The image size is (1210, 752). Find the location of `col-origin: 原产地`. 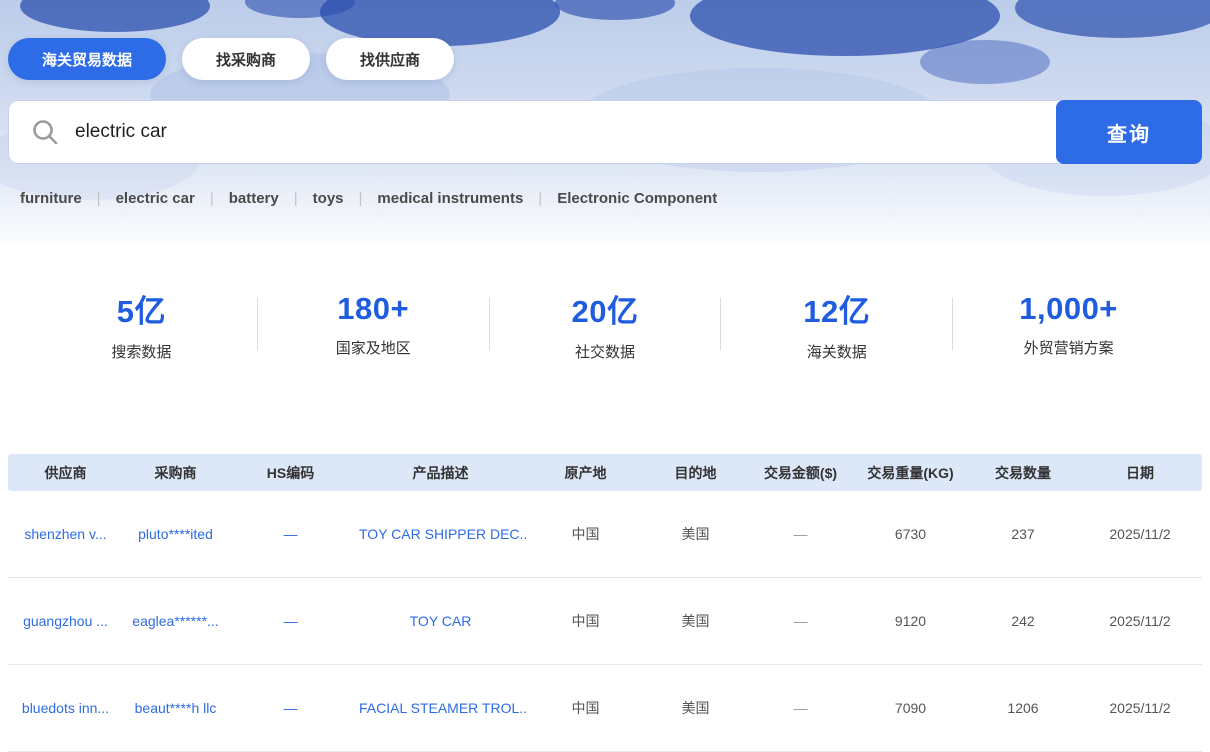

col-origin: 原产地 is located at coordinates (585, 472).